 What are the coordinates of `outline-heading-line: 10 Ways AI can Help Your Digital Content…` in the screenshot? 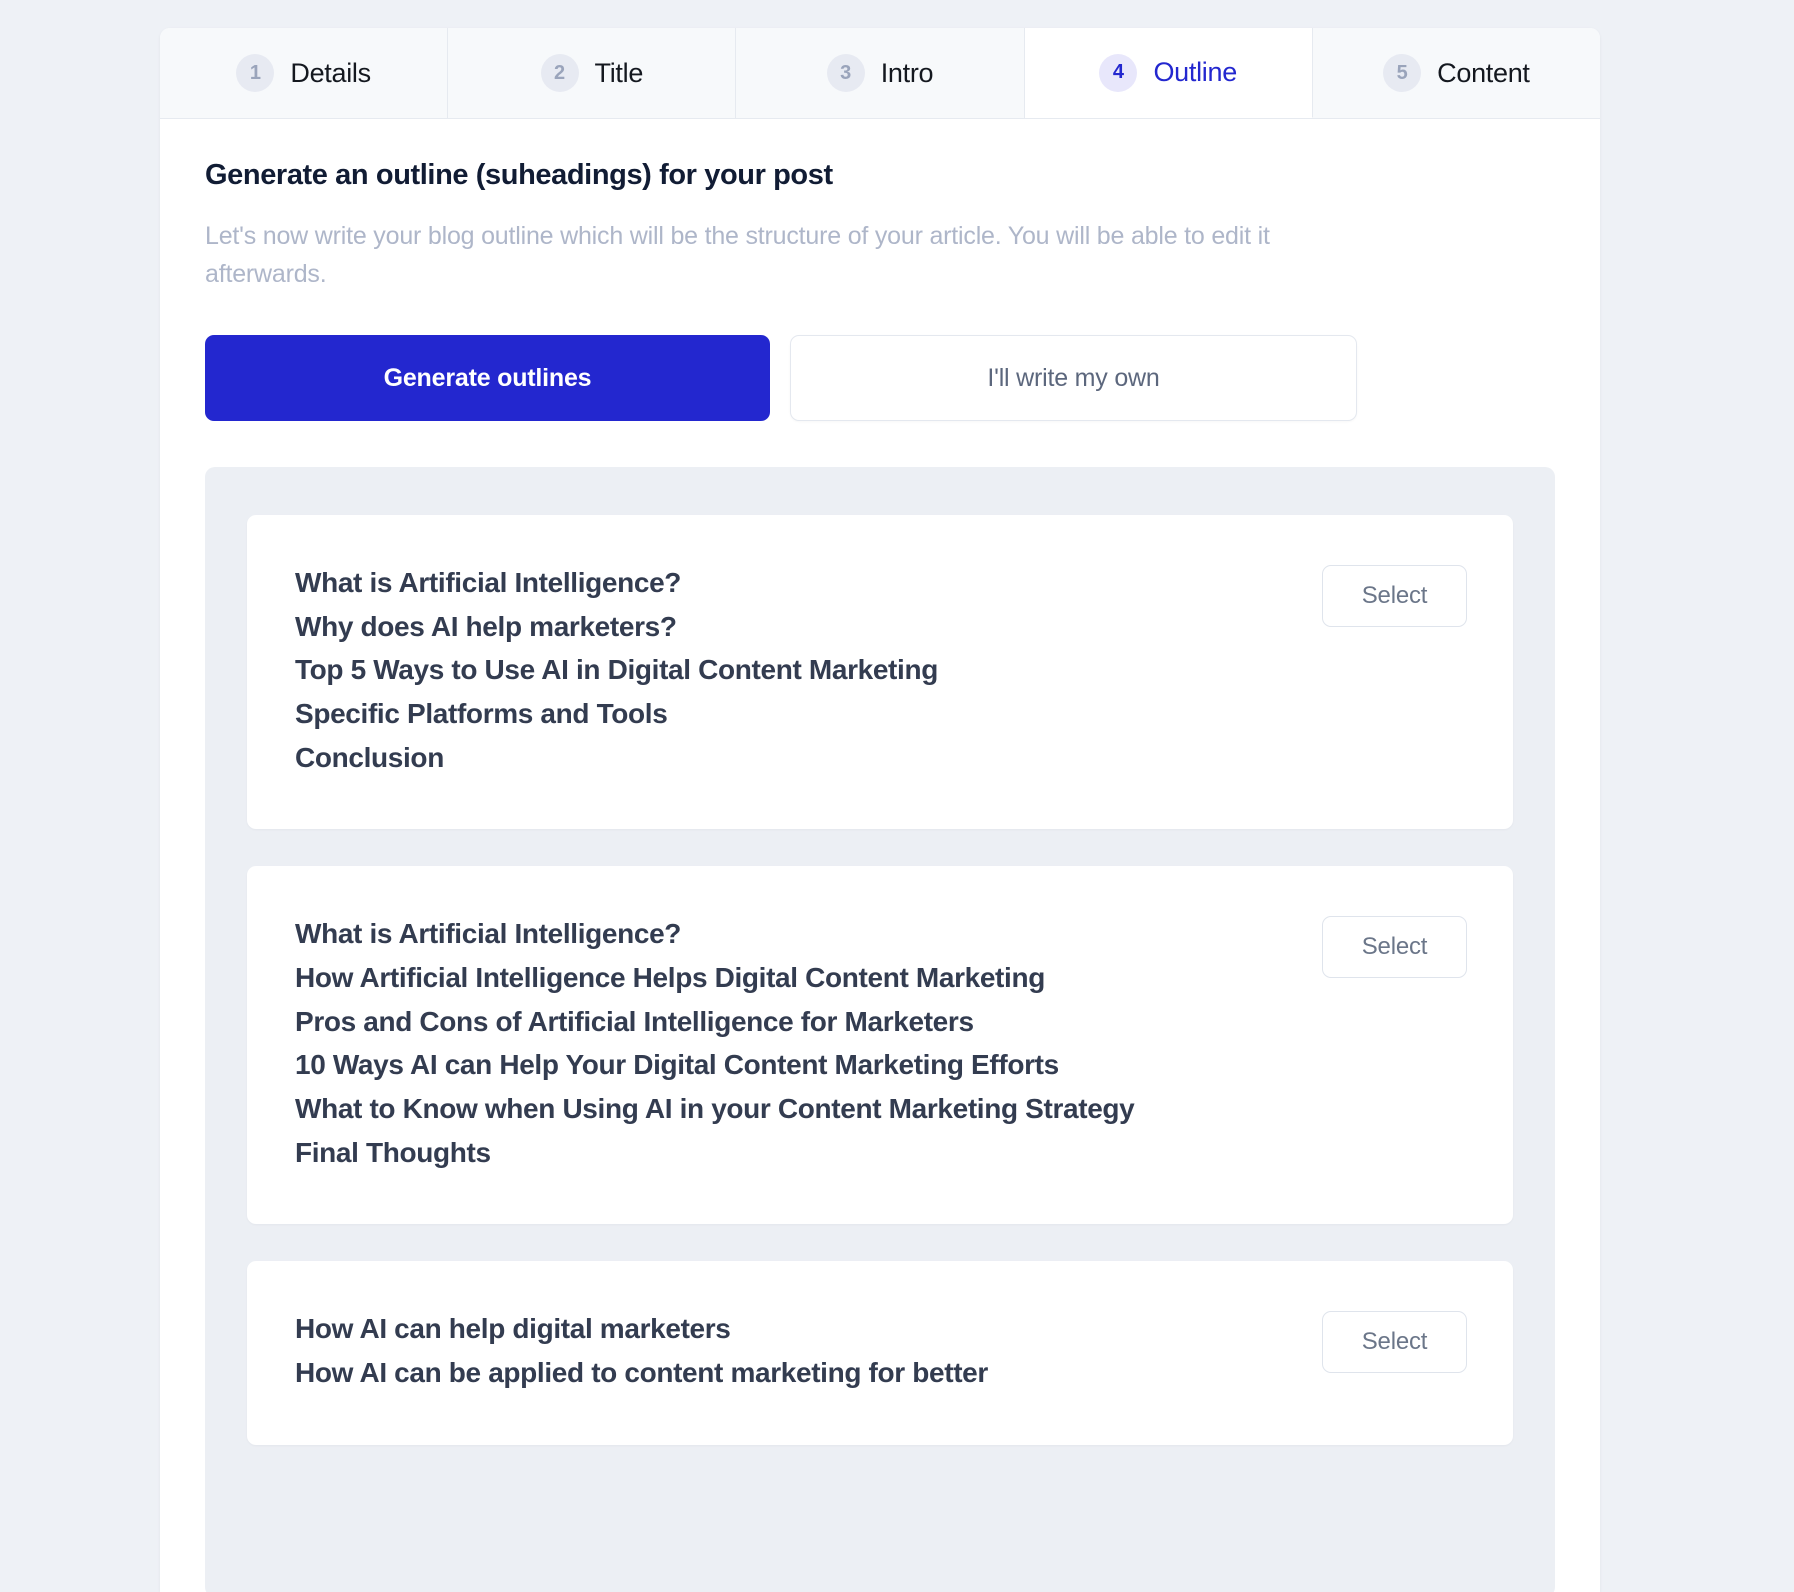 It's located at (677, 1065).